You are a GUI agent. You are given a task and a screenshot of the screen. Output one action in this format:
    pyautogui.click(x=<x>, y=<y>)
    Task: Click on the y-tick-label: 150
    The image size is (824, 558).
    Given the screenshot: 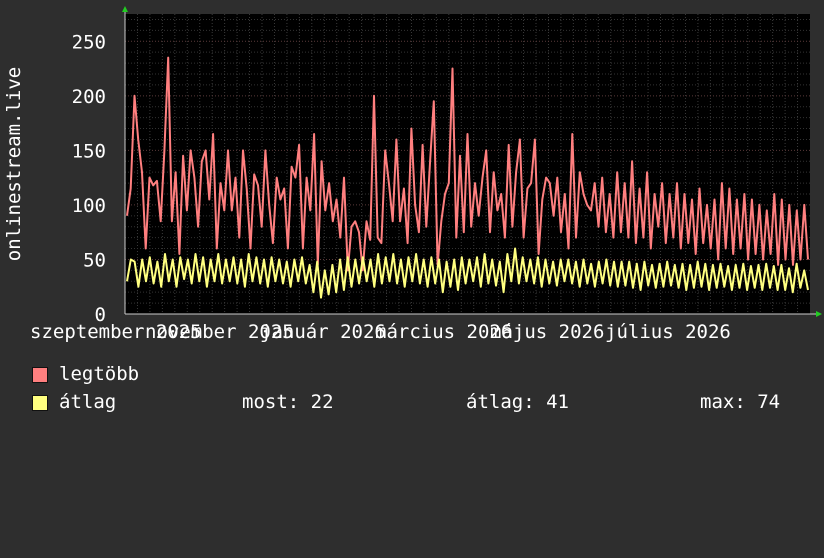 What is the action you would take?
    pyautogui.click(x=89, y=151)
    